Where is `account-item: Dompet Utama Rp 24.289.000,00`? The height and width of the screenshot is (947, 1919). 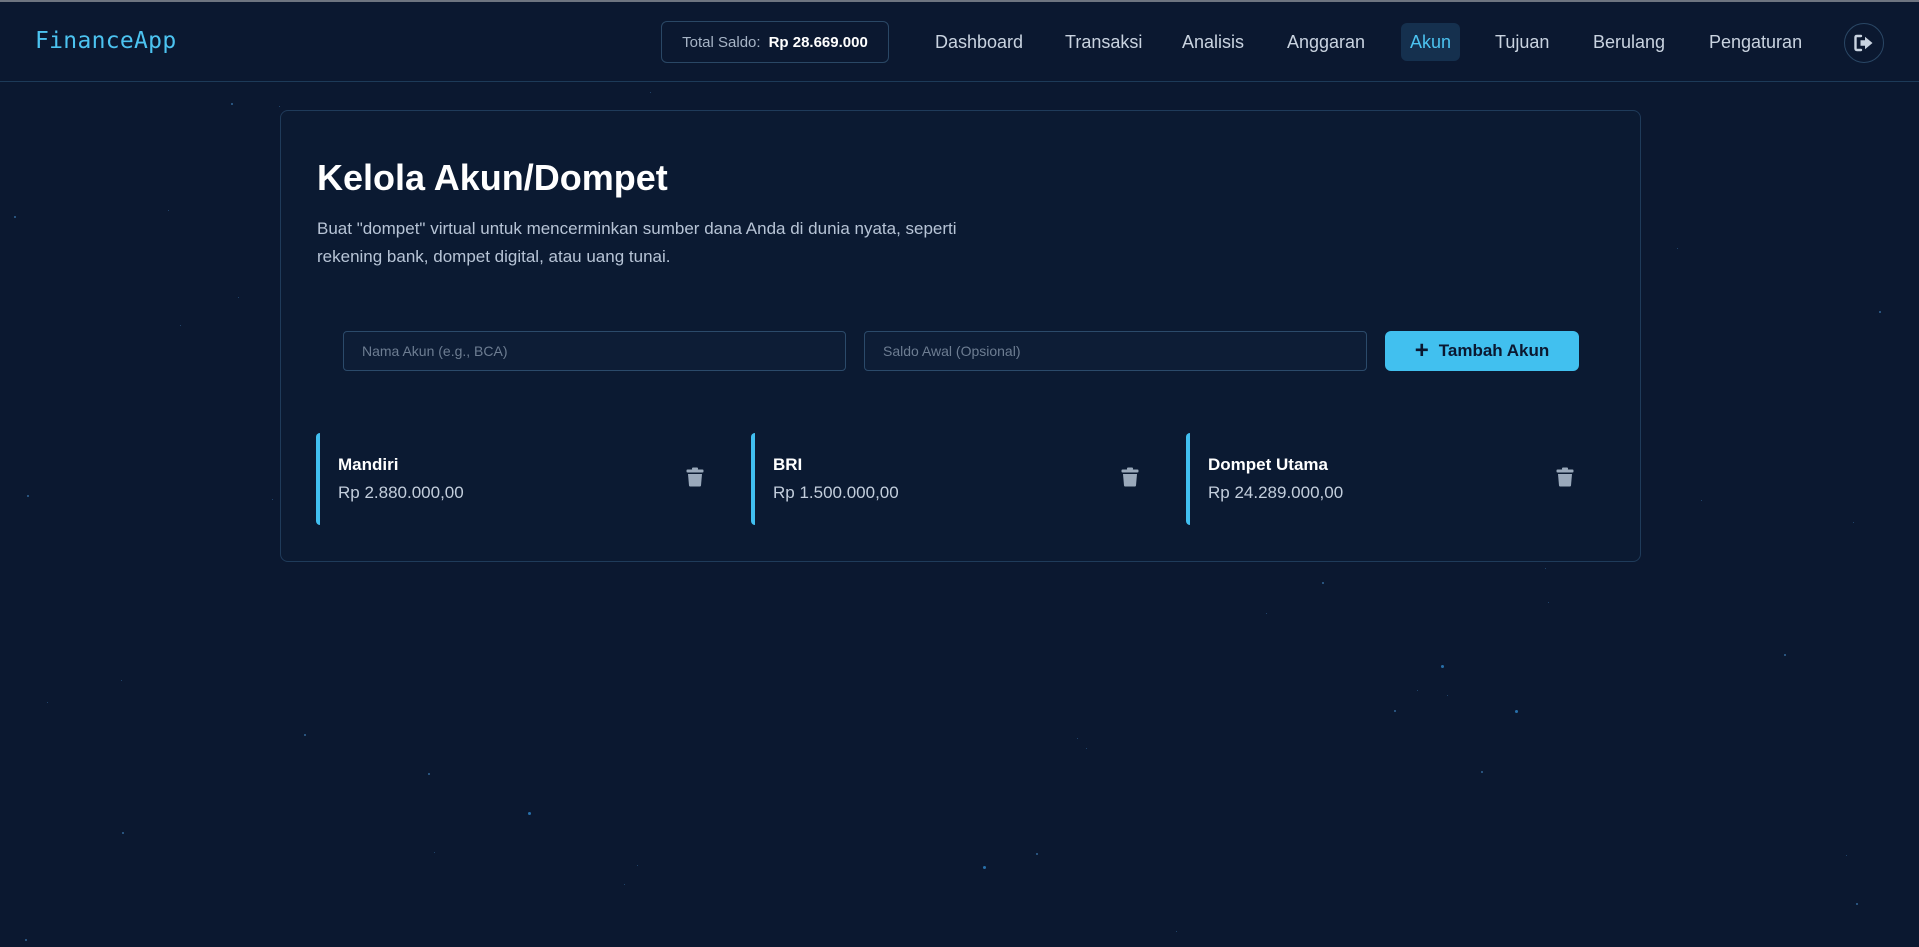 account-item: Dompet Utama Rp 24.289.000,00 is located at coordinates (1391, 479).